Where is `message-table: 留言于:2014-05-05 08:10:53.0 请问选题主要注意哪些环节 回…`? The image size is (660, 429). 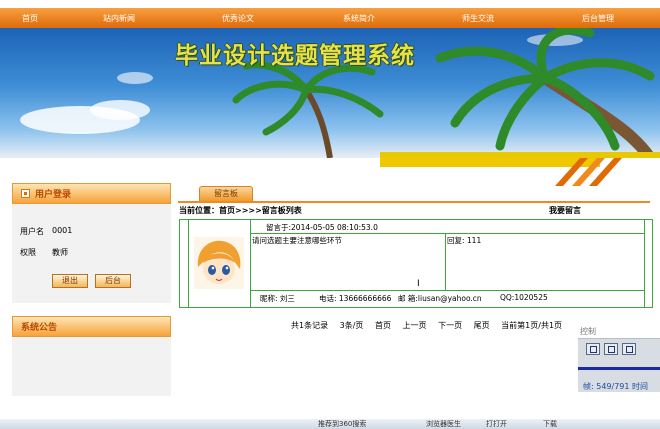 message-table: 留言于:2014-05-05 08:10:53.0 请问选题主要注意哪些环节 回… is located at coordinates (416, 263).